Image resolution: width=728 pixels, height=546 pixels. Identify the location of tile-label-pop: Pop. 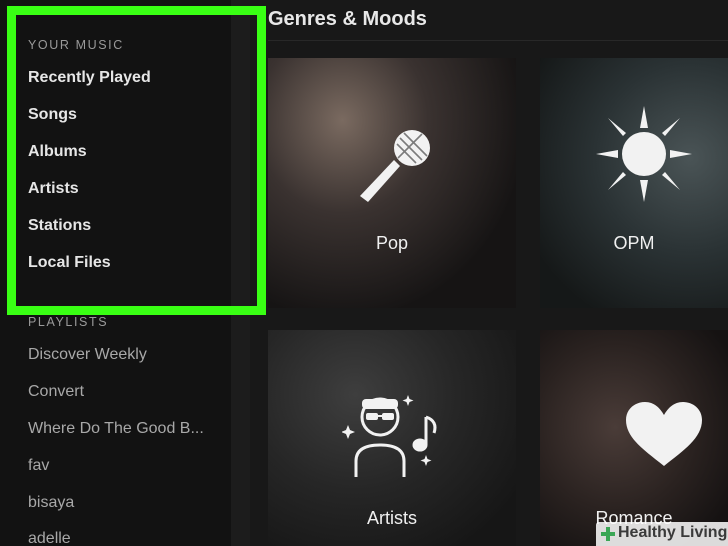
(392, 243).